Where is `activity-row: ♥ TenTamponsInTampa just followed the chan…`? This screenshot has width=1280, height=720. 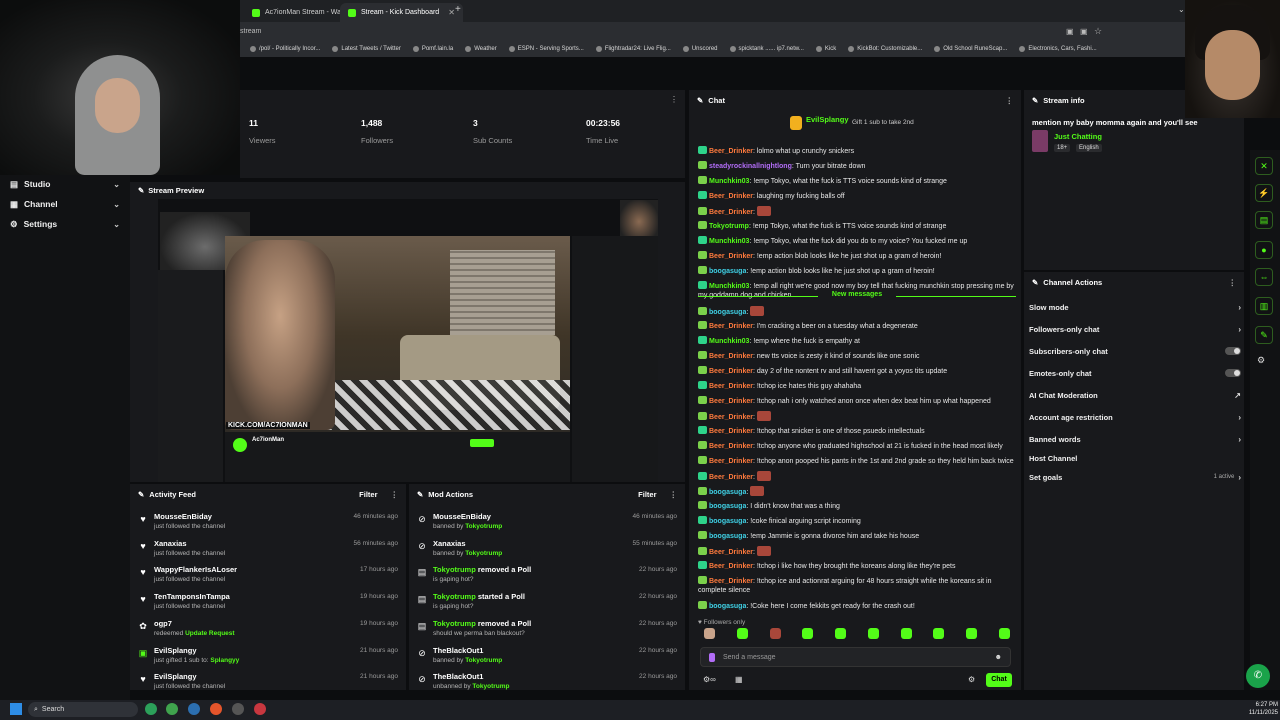 activity-row: ♥ TenTamponsInTampa just followed the chan… is located at coordinates (268, 603).